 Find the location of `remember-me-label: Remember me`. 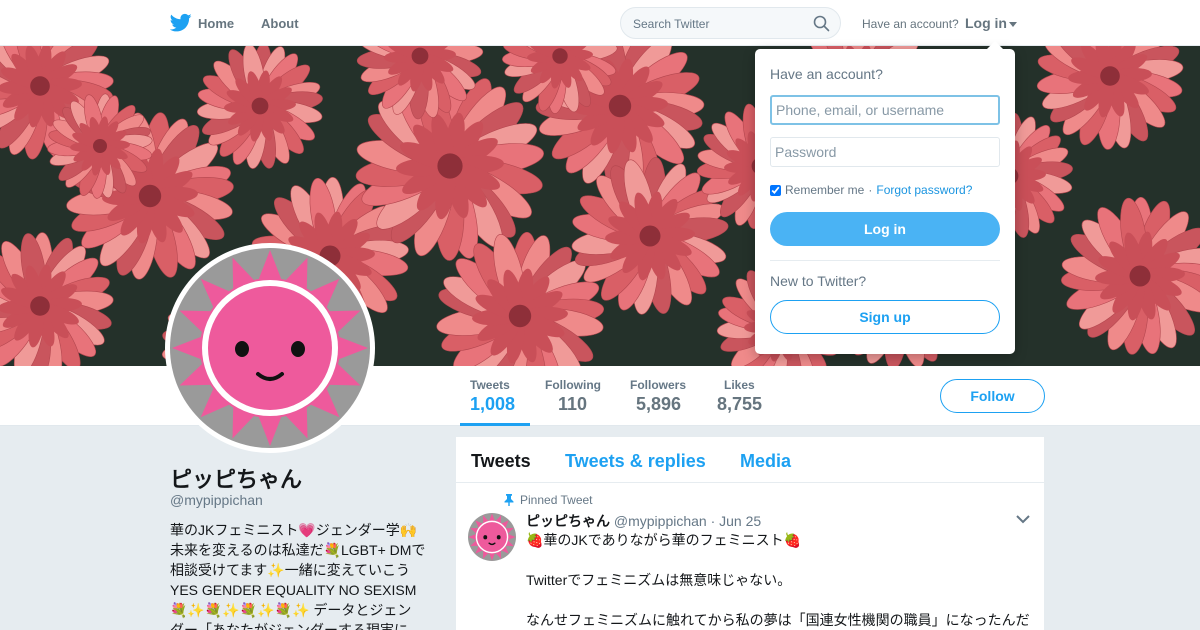

remember-me-label: Remember me is located at coordinates (824, 190).